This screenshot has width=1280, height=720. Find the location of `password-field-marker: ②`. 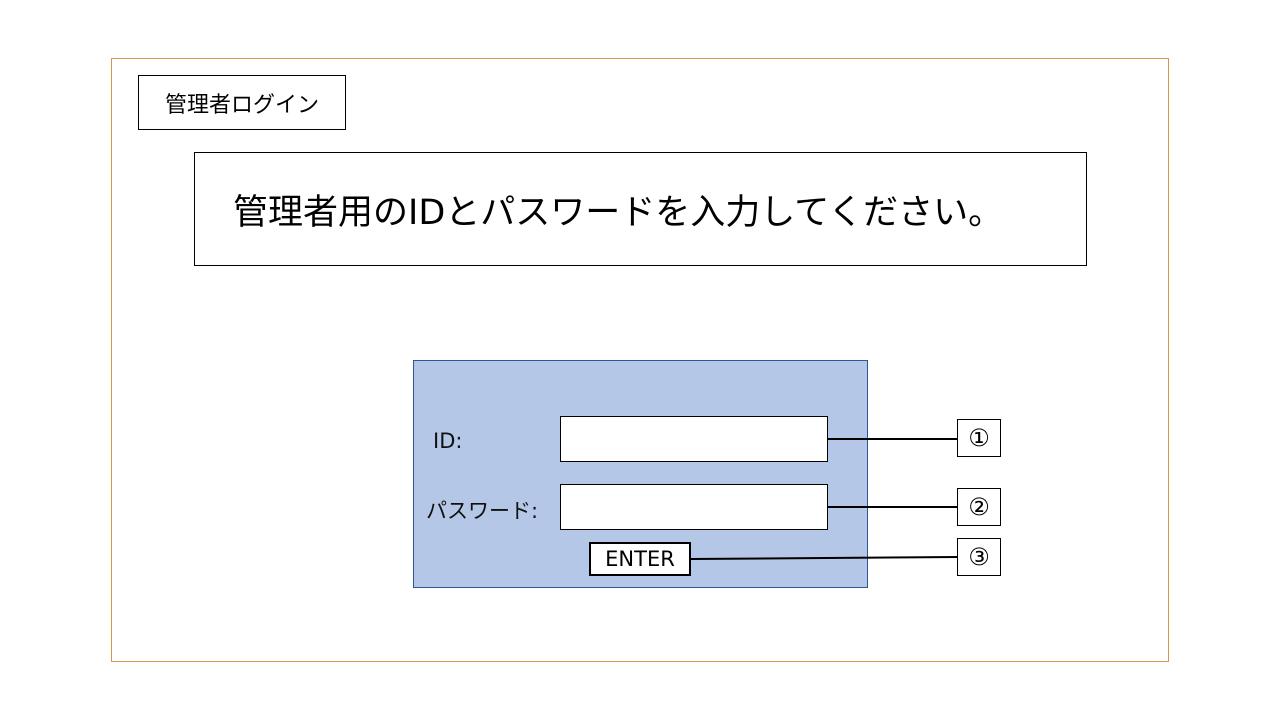

password-field-marker: ② is located at coordinates (979, 507).